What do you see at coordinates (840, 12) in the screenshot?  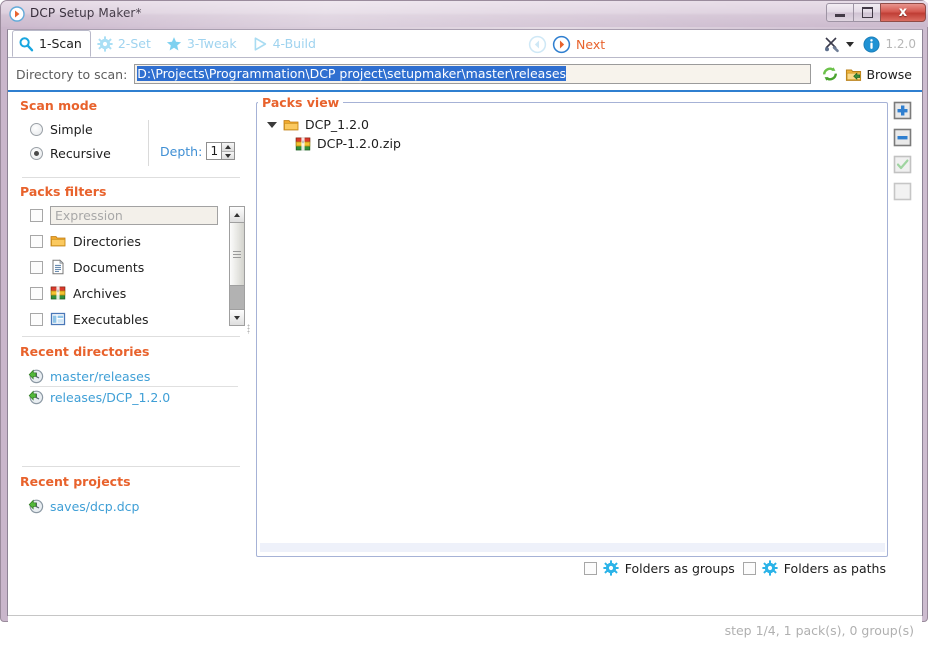 I see `minimize-button` at bounding box center [840, 12].